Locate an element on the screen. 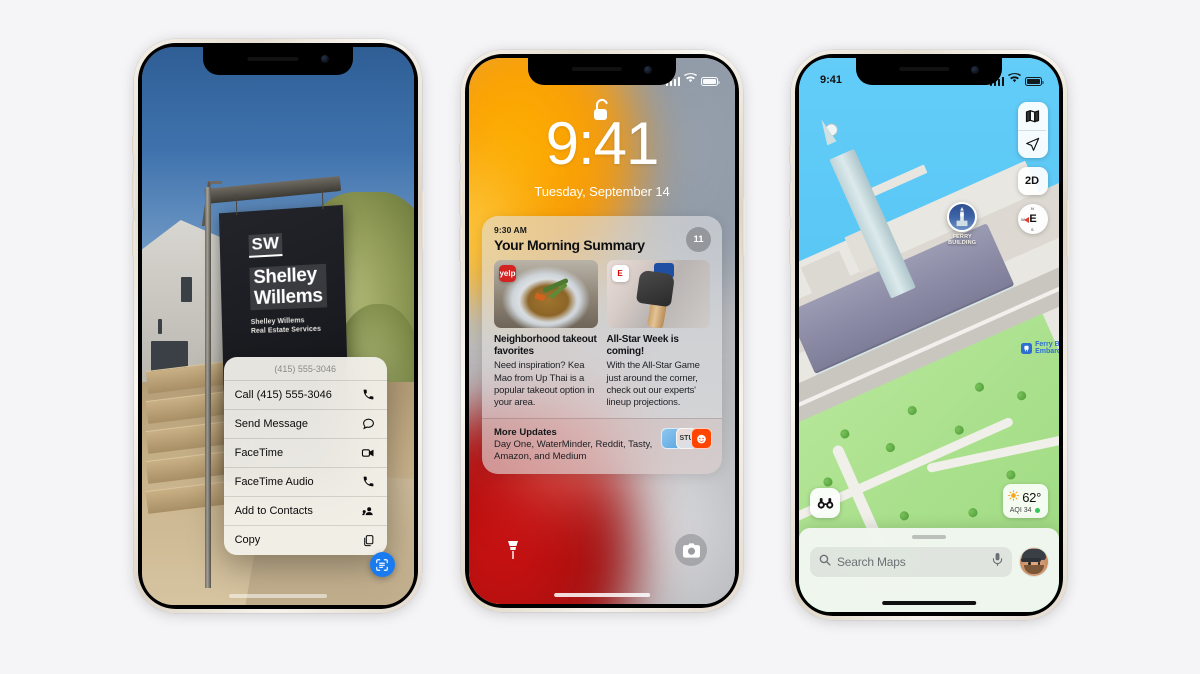 The height and width of the screenshot is (674, 1200). compass-mark-s: S is located at coordinates (1032, 229).